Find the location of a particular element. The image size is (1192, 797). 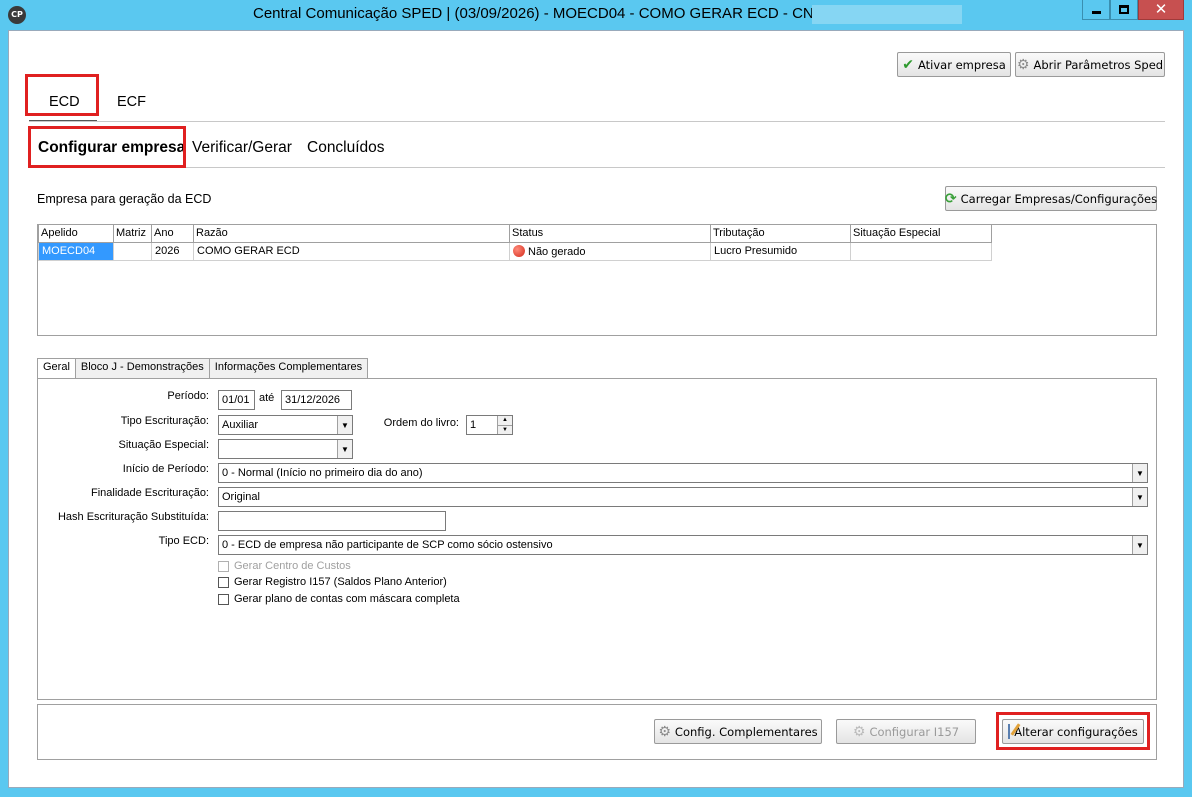

sub-tabs-divider is located at coordinates (597, 167).